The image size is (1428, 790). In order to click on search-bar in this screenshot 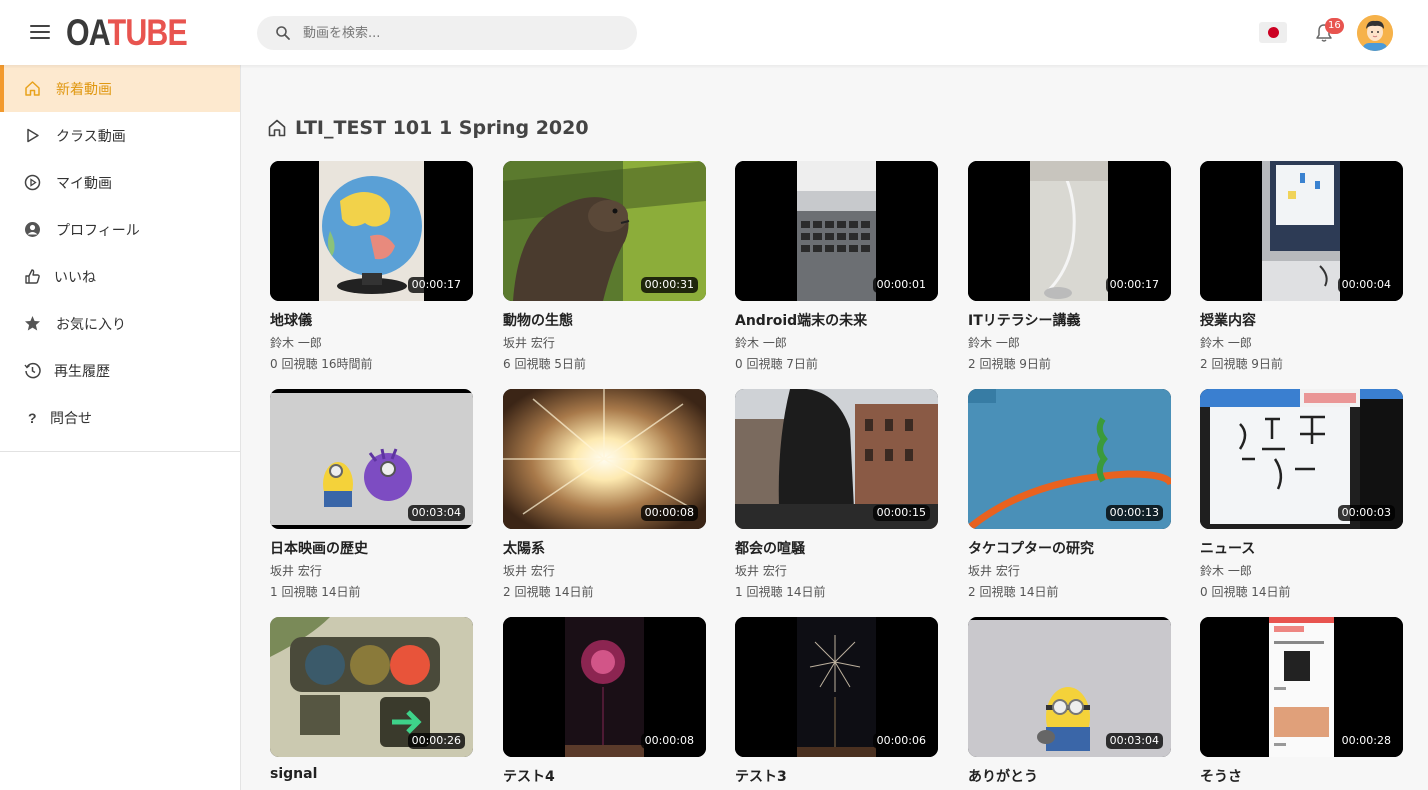, I will do `click(447, 33)`.